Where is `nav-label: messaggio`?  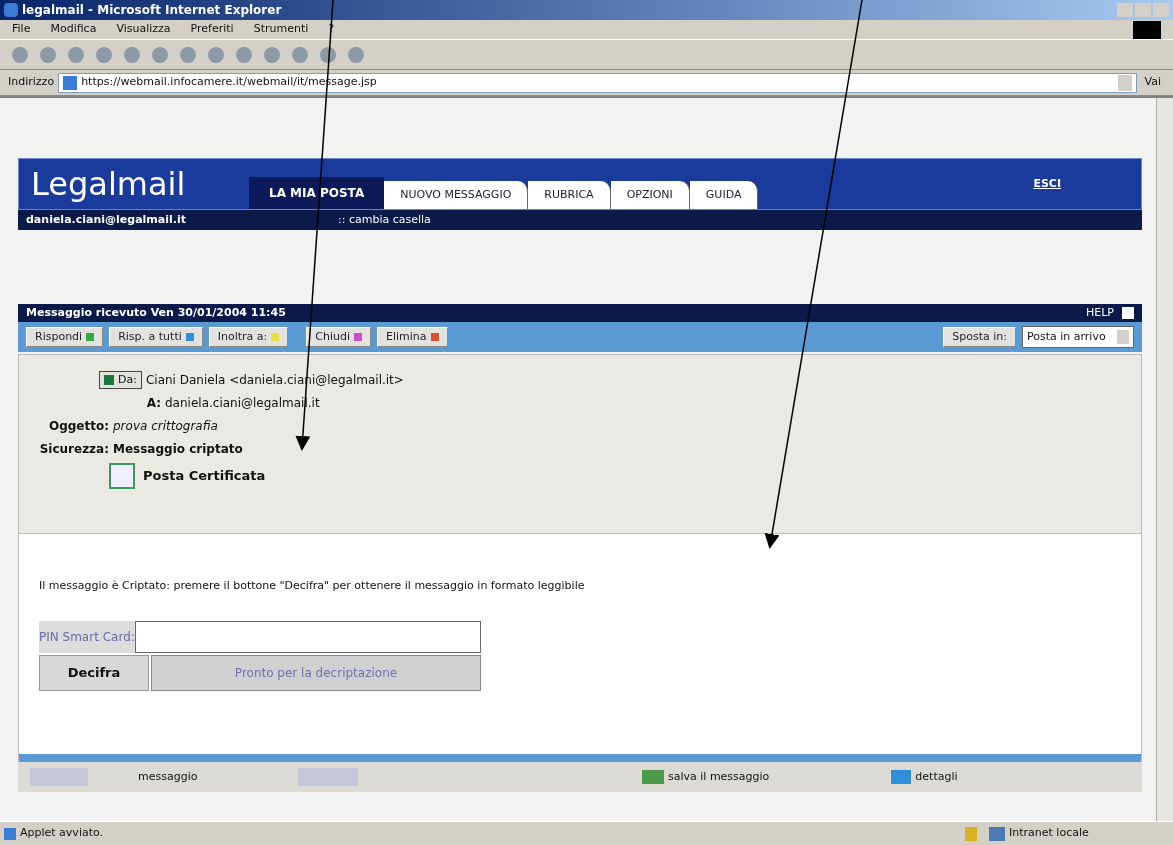
nav-label: messaggio is located at coordinates (168, 776).